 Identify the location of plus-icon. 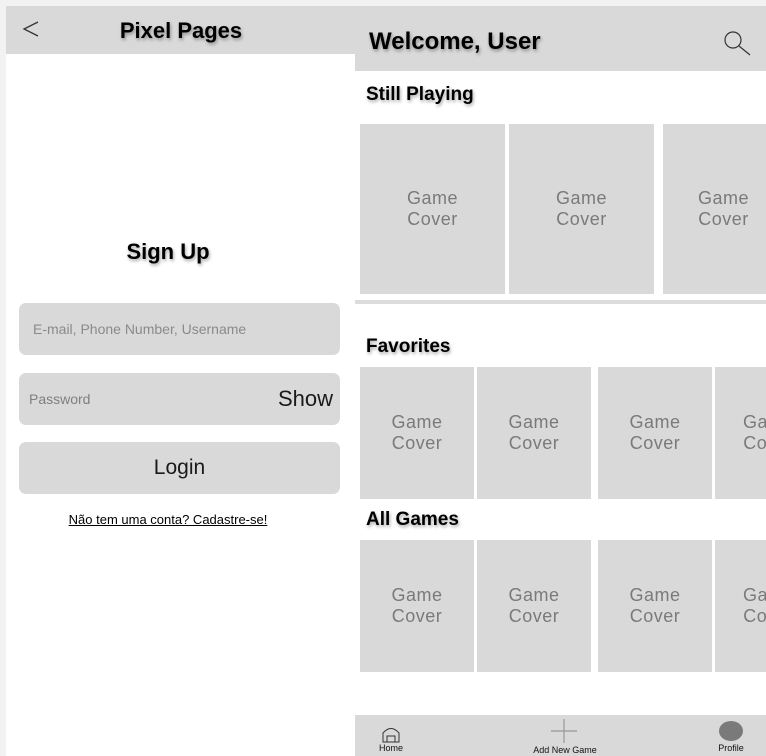
(564, 731).